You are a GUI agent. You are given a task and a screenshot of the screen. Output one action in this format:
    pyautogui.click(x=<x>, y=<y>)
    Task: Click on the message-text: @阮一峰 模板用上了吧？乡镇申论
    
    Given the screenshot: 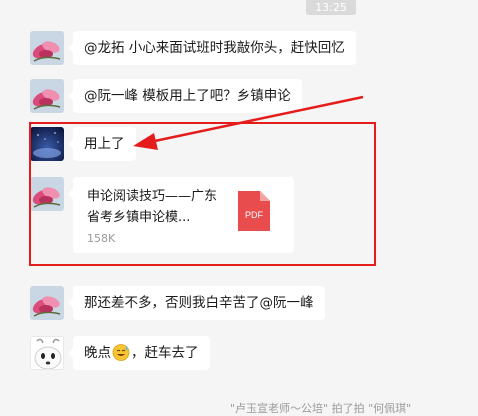 What is the action you would take?
    pyautogui.click(x=187, y=96)
    